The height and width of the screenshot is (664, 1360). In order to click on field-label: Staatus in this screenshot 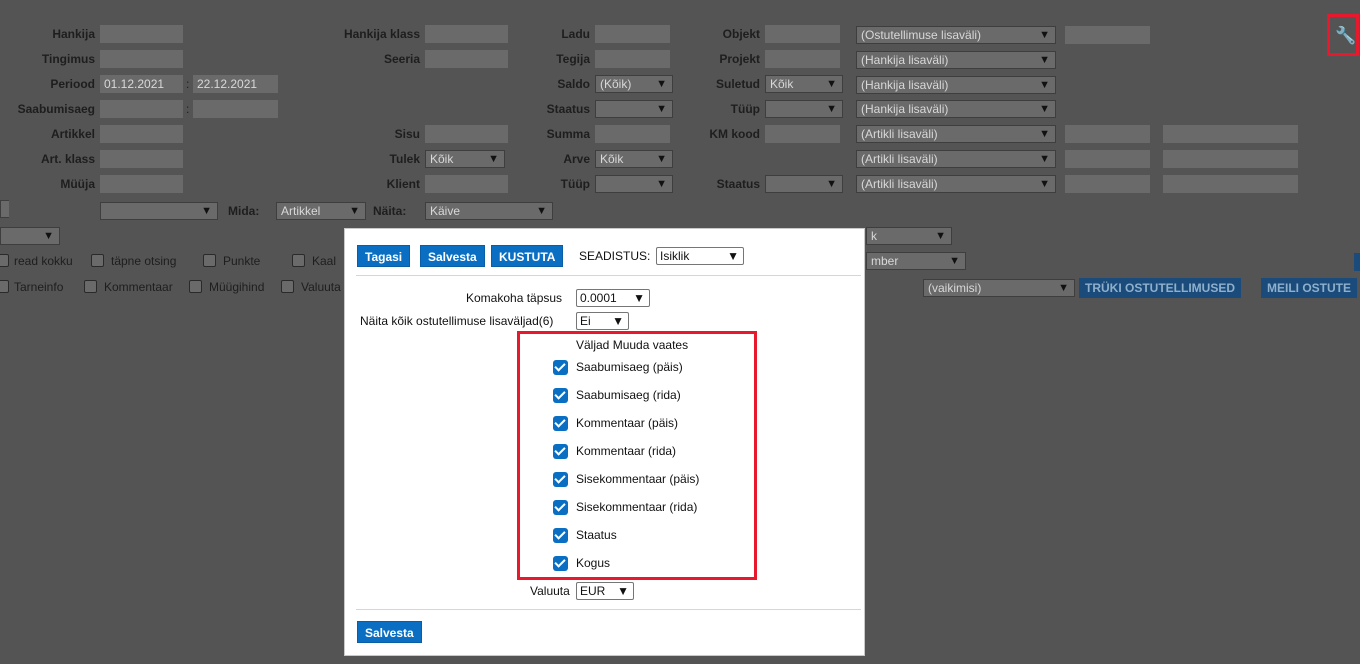, I will do `click(596, 535)`.